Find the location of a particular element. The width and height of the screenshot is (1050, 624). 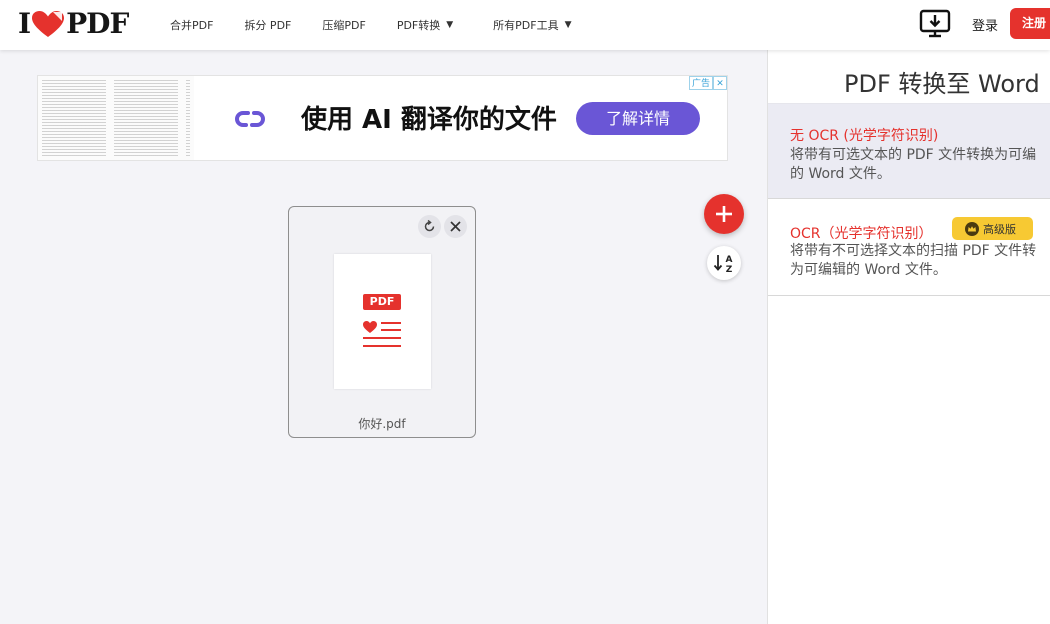

option-description: 的 Word 文件。 is located at coordinates (840, 174).